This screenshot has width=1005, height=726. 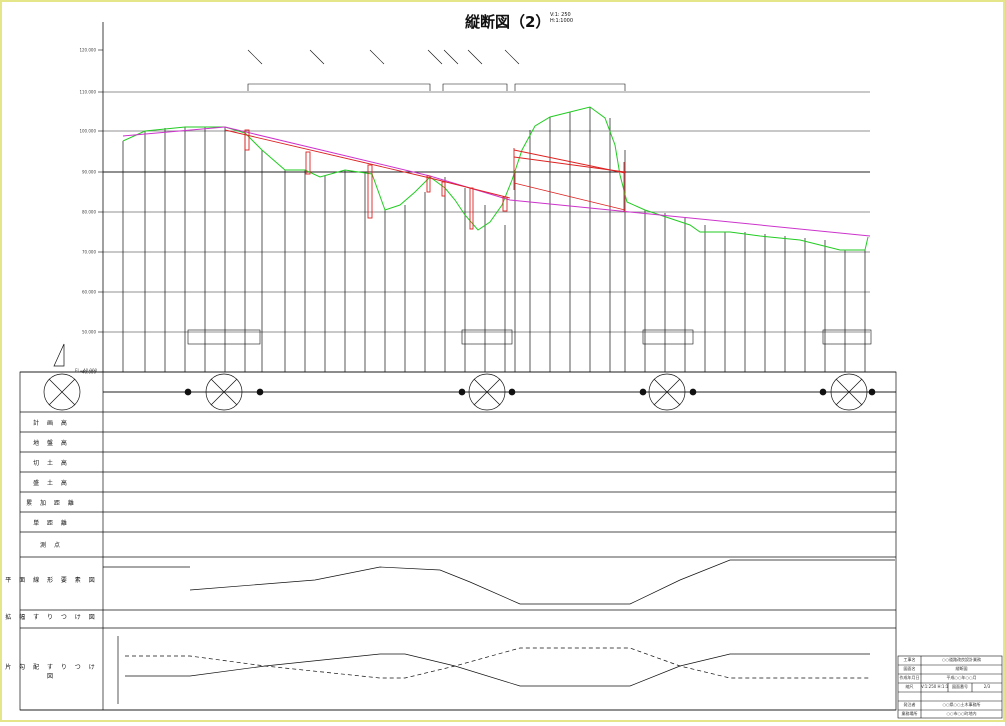 What do you see at coordinates (961, 704) in the screenshot?
I see `tb-org: ○○県○○土木事務所` at bounding box center [961, 704].